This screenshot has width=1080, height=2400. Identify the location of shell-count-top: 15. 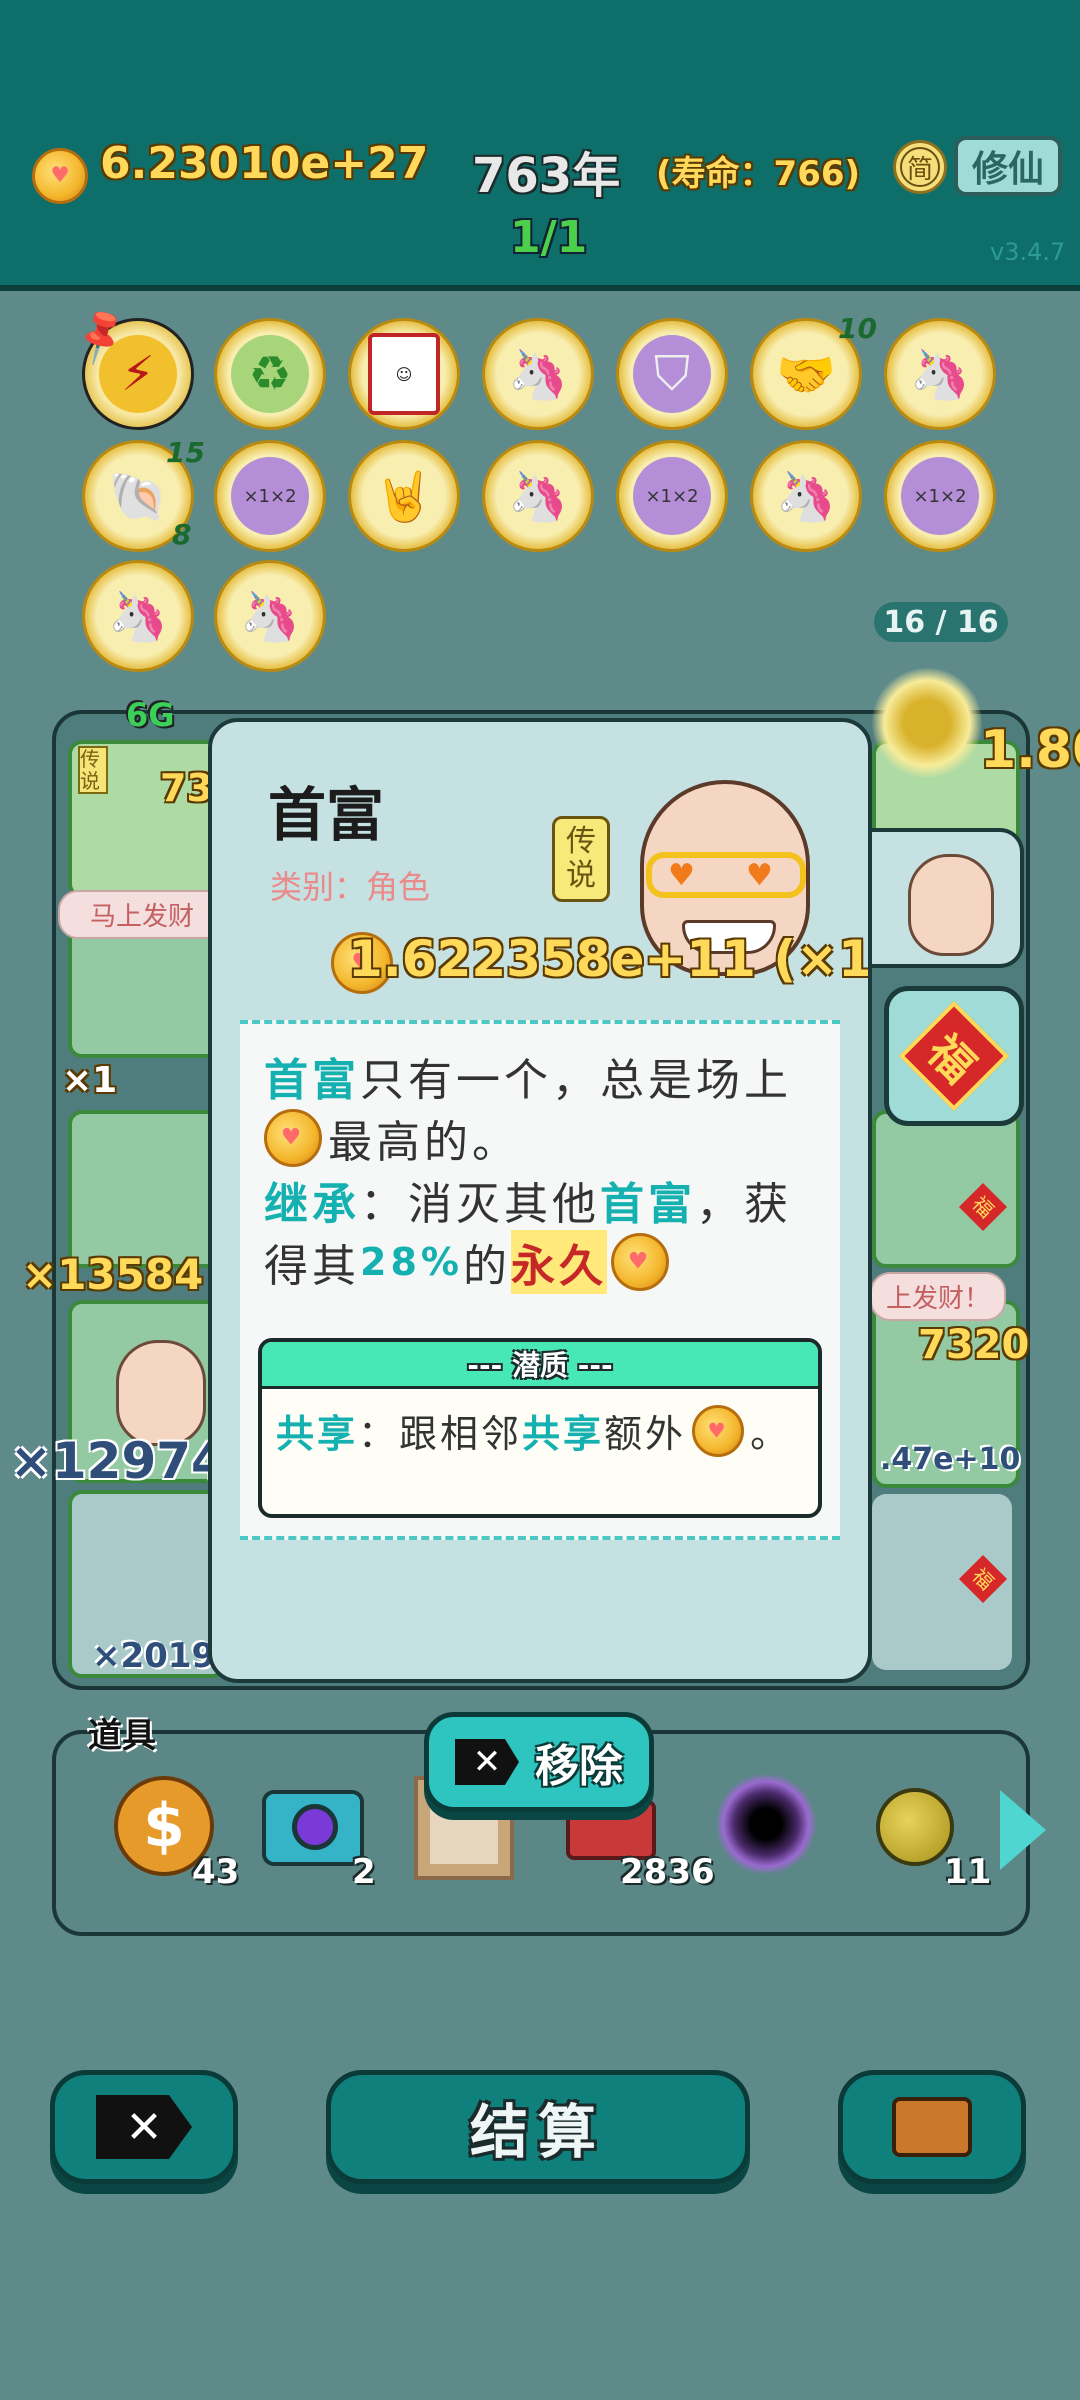
(185, 452).